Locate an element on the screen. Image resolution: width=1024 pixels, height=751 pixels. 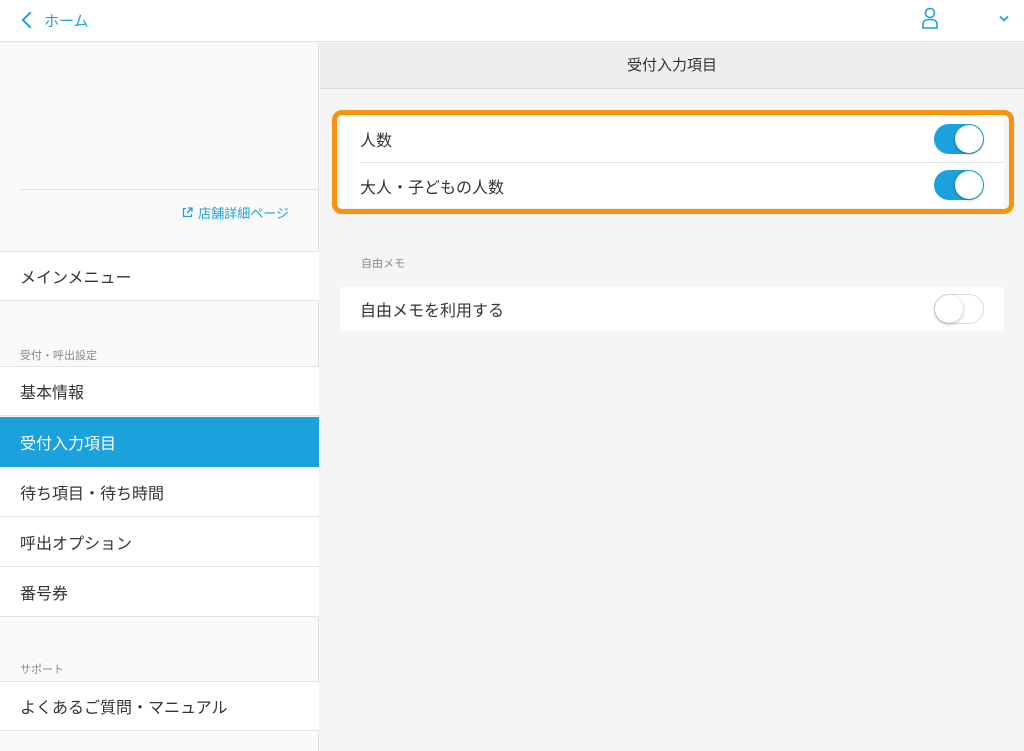
section-label-reception: 受付・呼出設定 is located at coordinates (58, 355).